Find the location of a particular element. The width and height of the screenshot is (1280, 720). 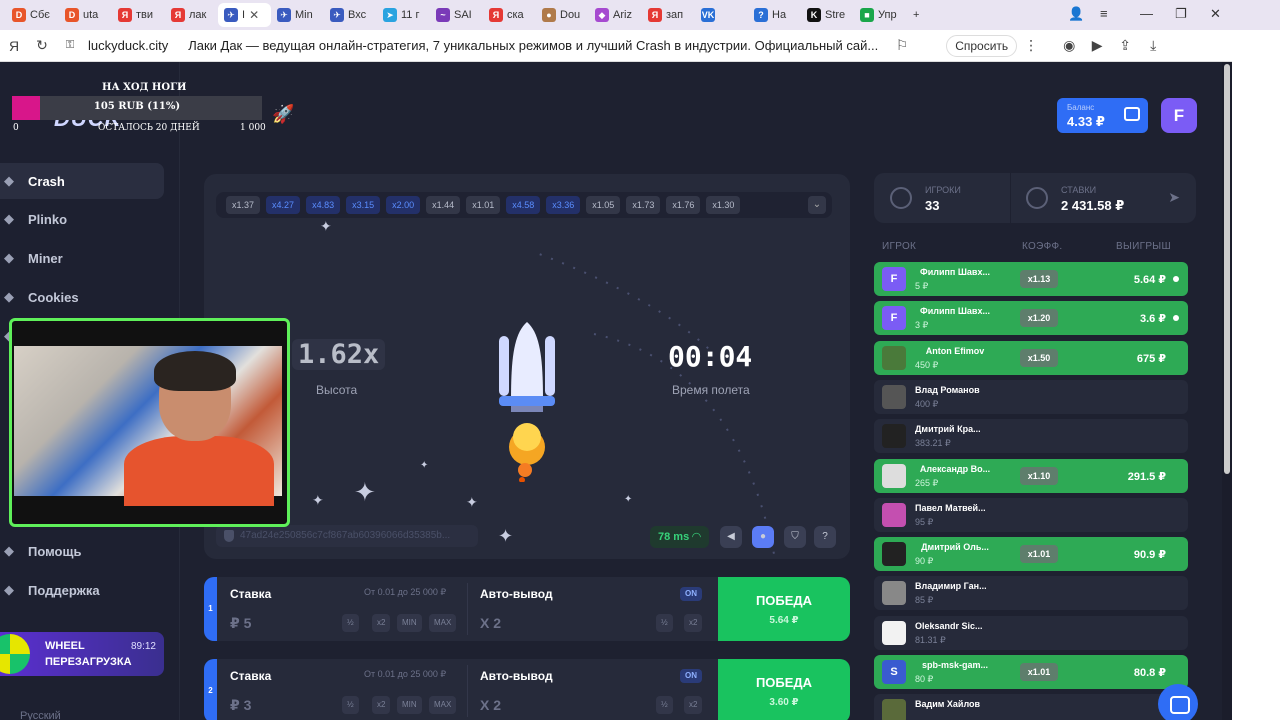

sidebar-item-cookies: ◆ Cookies is located at coordinates (82, 297).